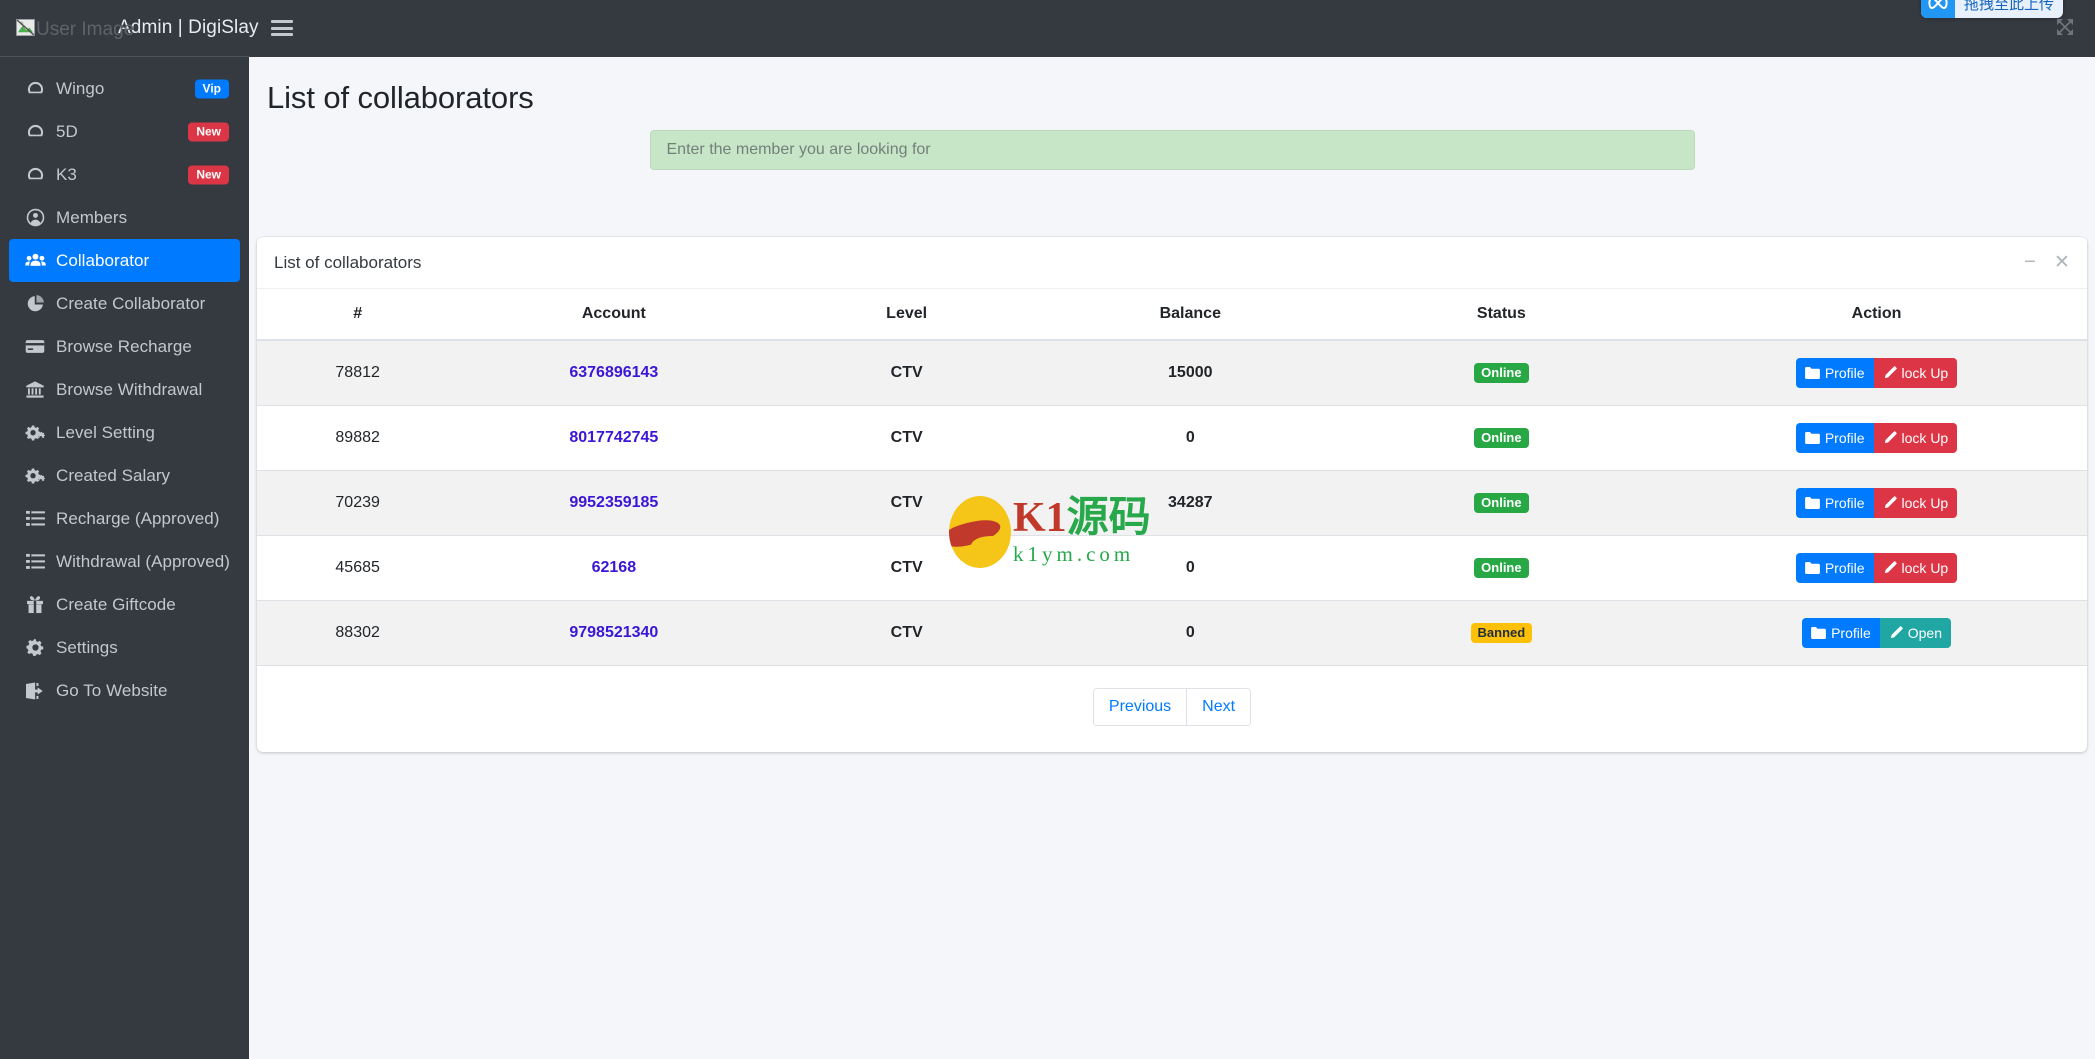 The image size is (2095, 1059). I want to click on cell-balance-value: 0, so click(1190, 437).